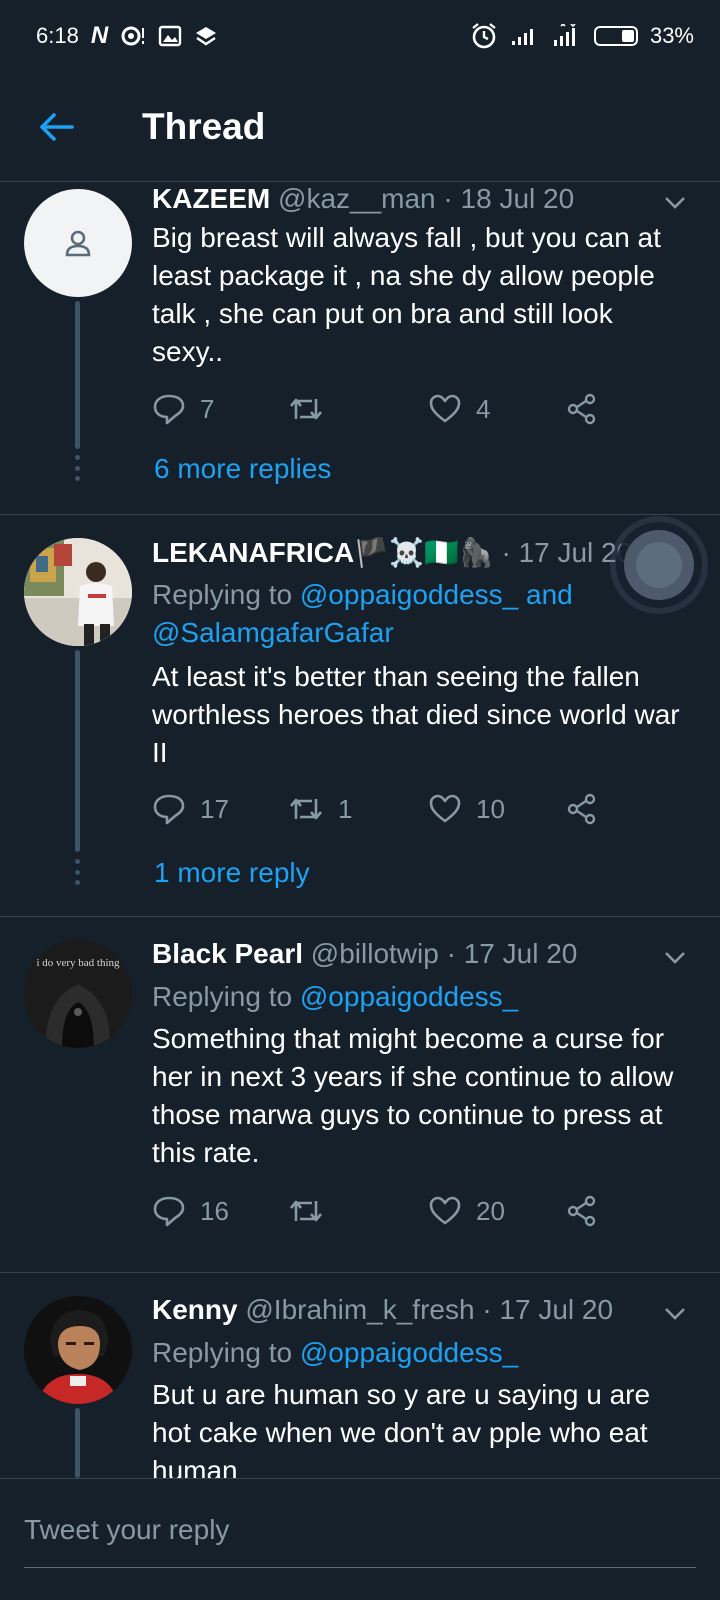 This screenshot has height=1600, width=720. What do you see at coordinates (206, 36) in the screenshot?
I see `layers-icon` at bounding box center [206, 36].